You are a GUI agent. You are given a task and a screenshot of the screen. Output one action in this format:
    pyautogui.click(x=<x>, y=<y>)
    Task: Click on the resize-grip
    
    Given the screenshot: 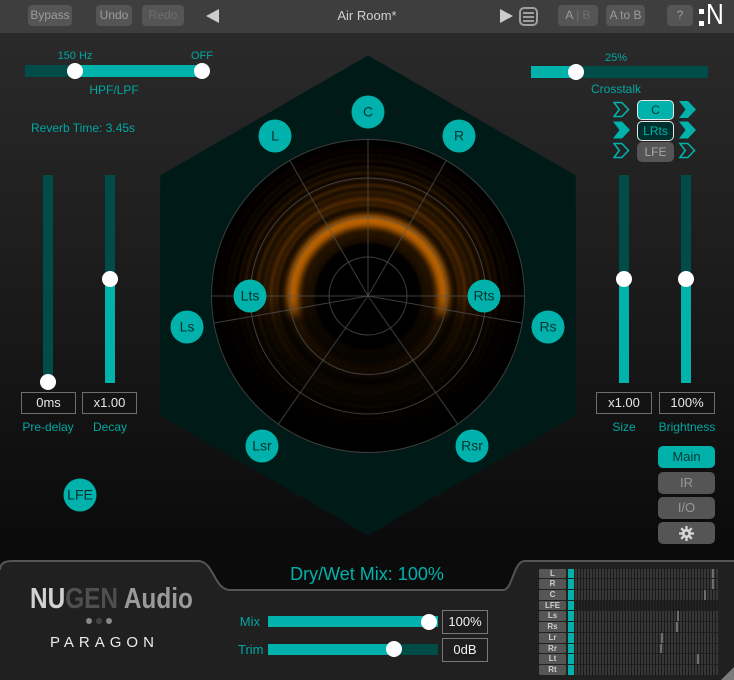 What is the action you would take?
    pyautogui.click(x=727, y=673)
    